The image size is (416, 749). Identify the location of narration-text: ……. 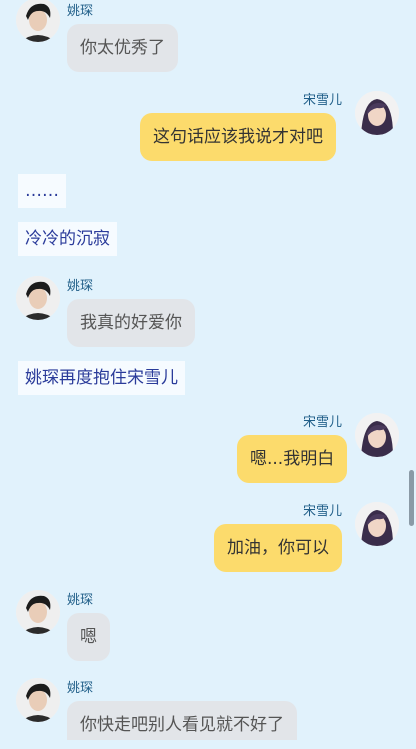
(42, 191).